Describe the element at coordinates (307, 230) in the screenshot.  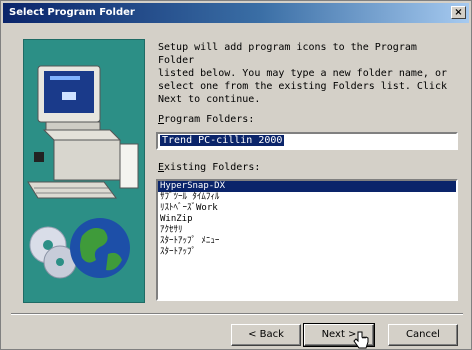
I see `folder-list-item: ｱｸｾｻﾘ` at that location.